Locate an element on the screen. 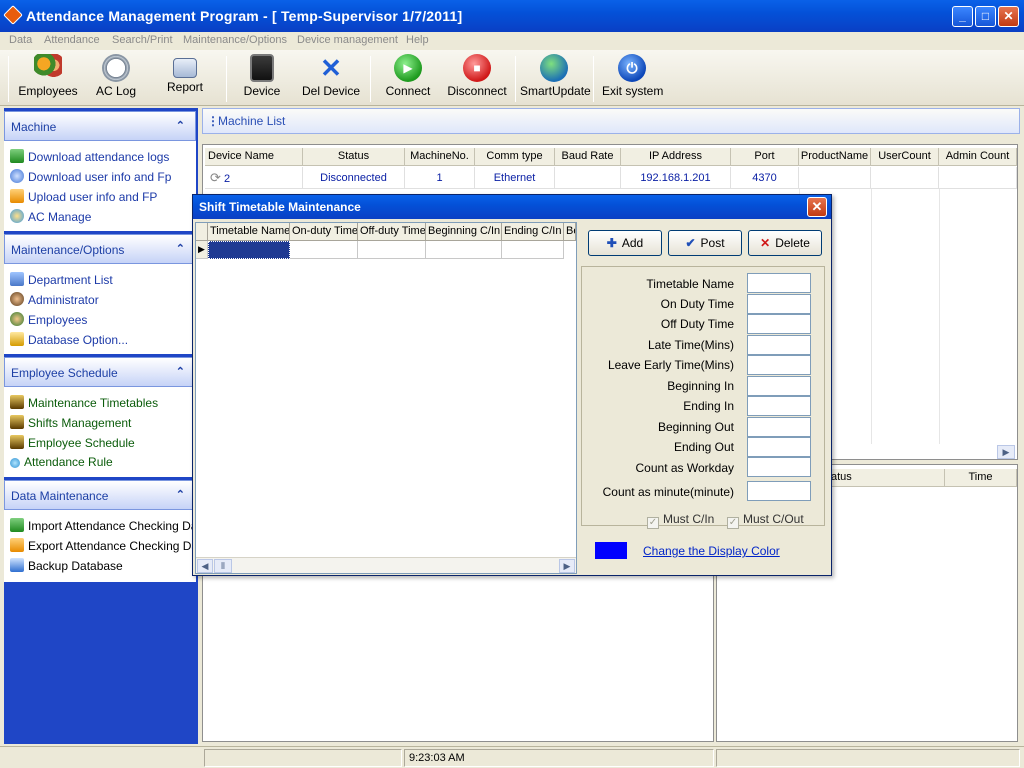  must-cout-checkbox: ✓ Must C/Out is located at coordinates (765, 520).